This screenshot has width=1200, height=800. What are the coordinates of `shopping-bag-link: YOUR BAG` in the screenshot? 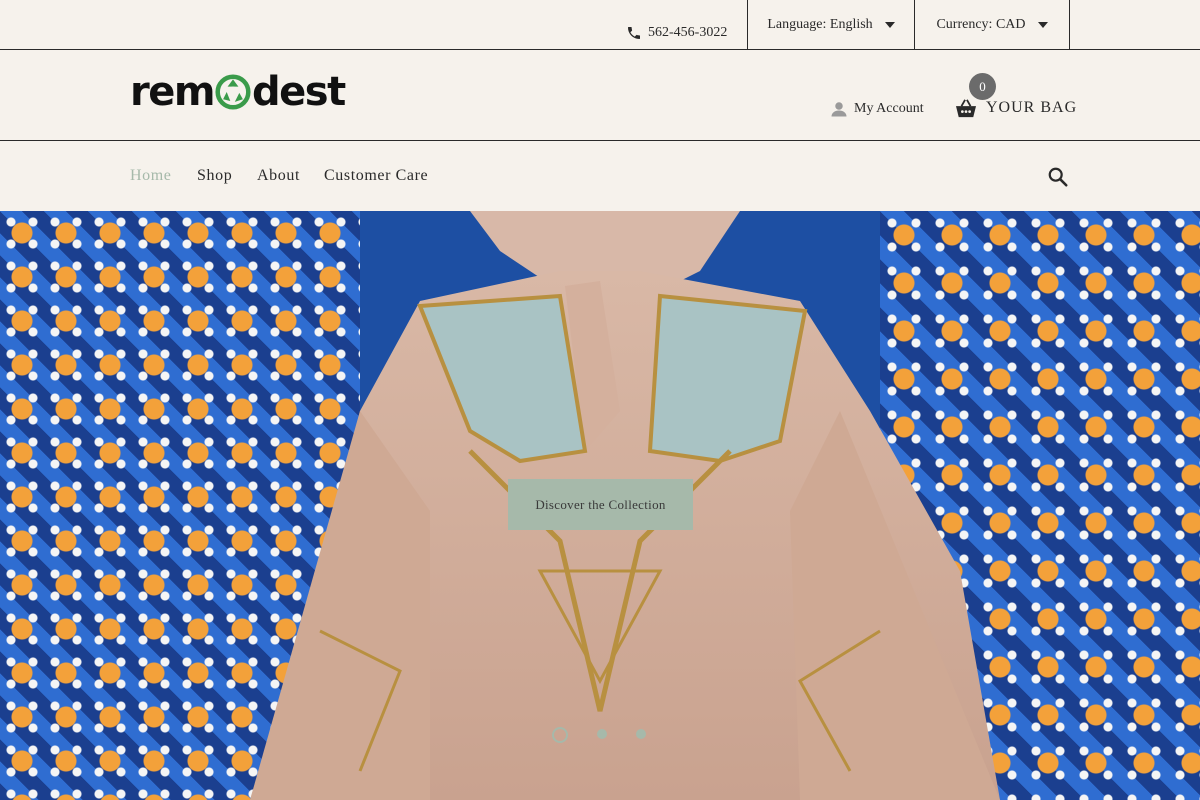 It's located at (1016, 108).